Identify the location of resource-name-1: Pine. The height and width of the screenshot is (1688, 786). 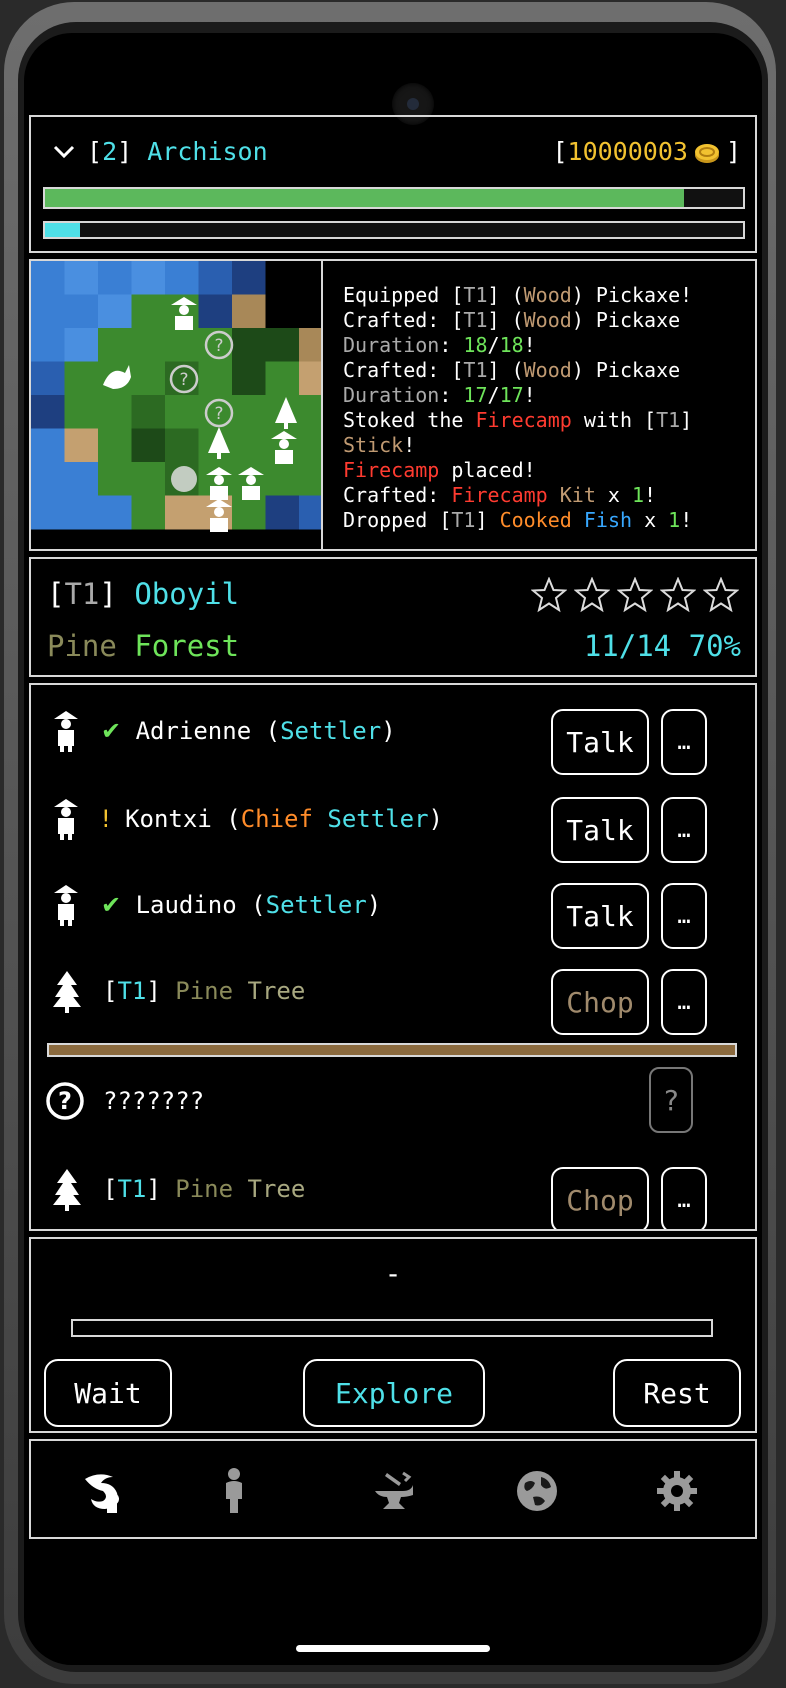
(204, 1189).